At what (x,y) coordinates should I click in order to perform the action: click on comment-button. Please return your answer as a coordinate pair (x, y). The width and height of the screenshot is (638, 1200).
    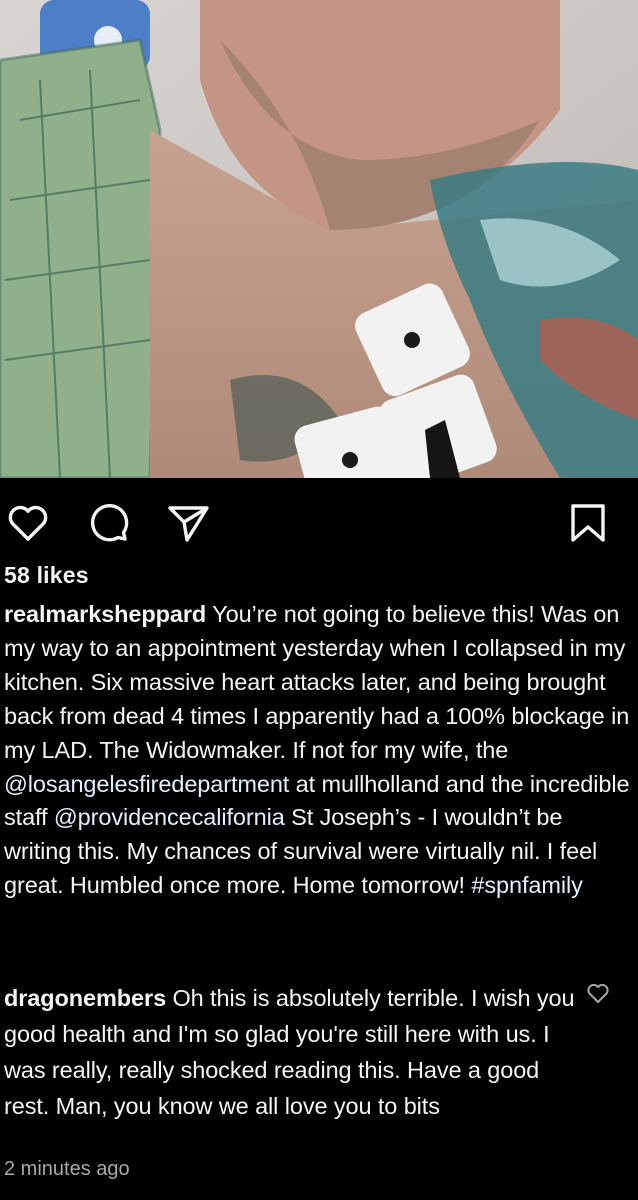
    Looking at the image, I should click on (108, 522).